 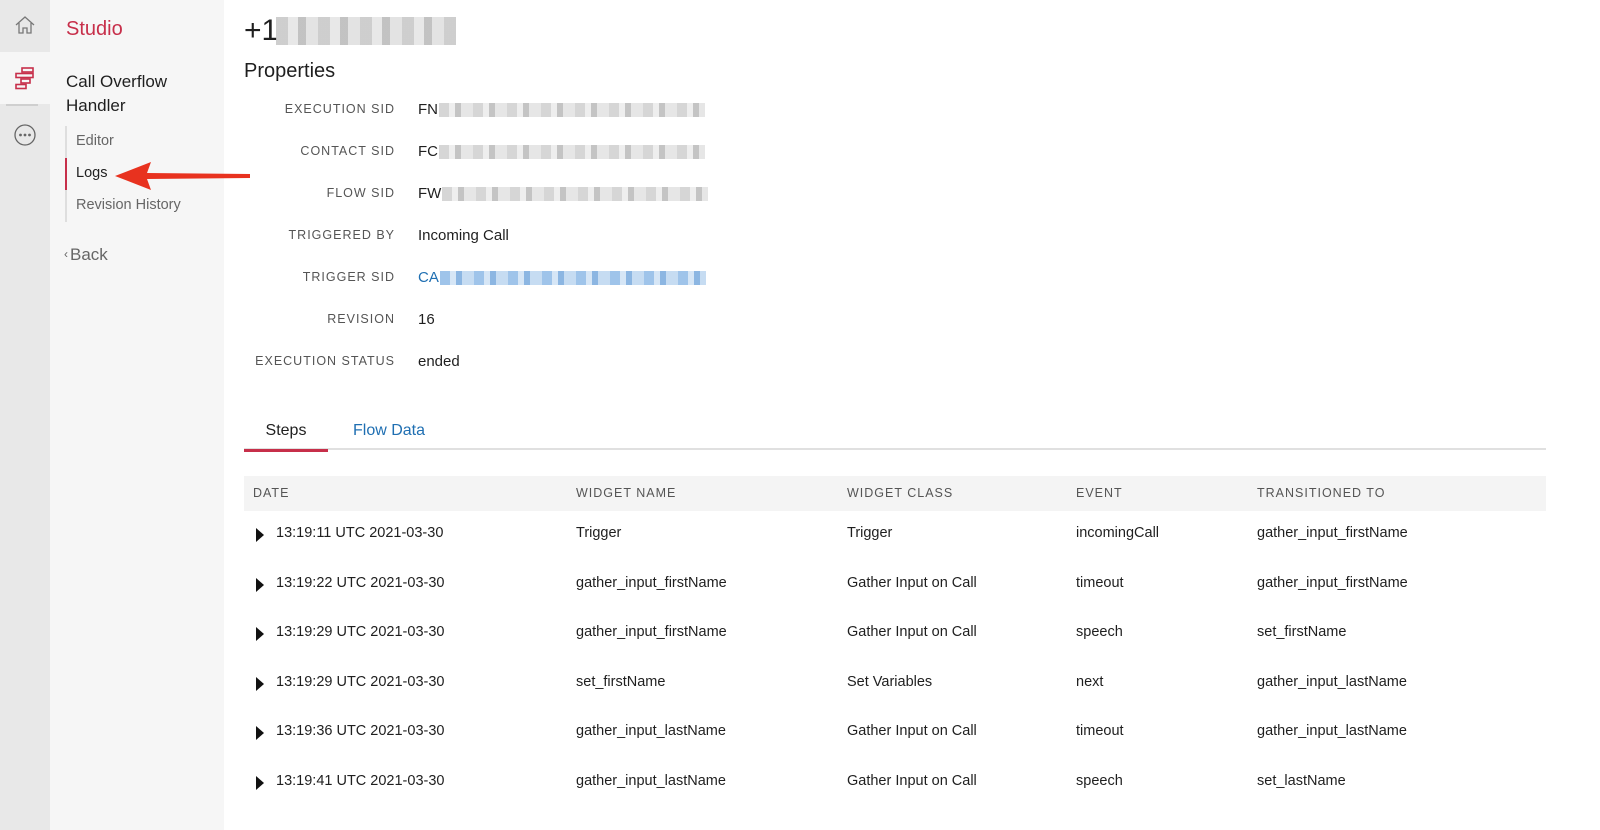 What do you see at coordinates (1118, 533) in the screenshot?
I see `cell-event: incomingCall` at bounding box center [1118, 533].